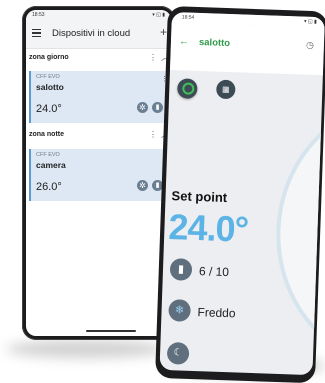 The height and width of the screenshot is (383, 325). What do you see at coordinates (179, 310) in the screenshot?
I see `snowflake-icon: ❄` at bounding box center [179, 310].